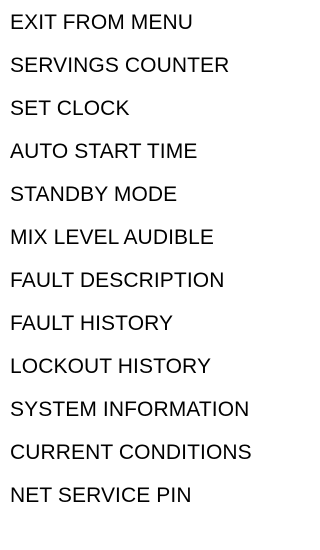 This screenshot has width=320, height=550. What do you see at coordinates (131, 415) in the screenshot?
I see `menu-item-system-information: SYSTEM INFORMATION` at bounding box center [131, 415].